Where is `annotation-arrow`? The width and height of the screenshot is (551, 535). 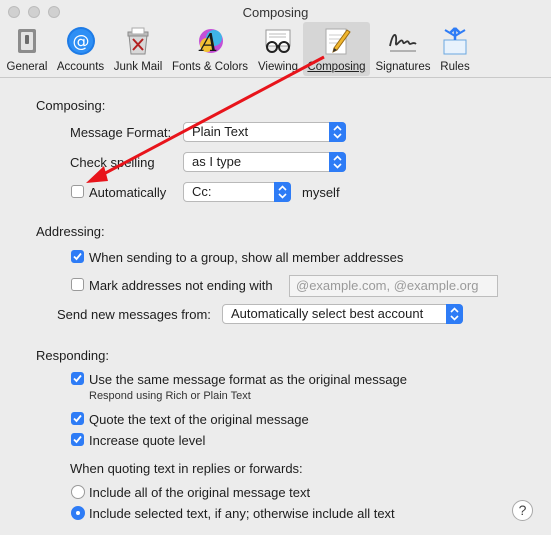 annotation-arrow is located at coordinates (205, 119).